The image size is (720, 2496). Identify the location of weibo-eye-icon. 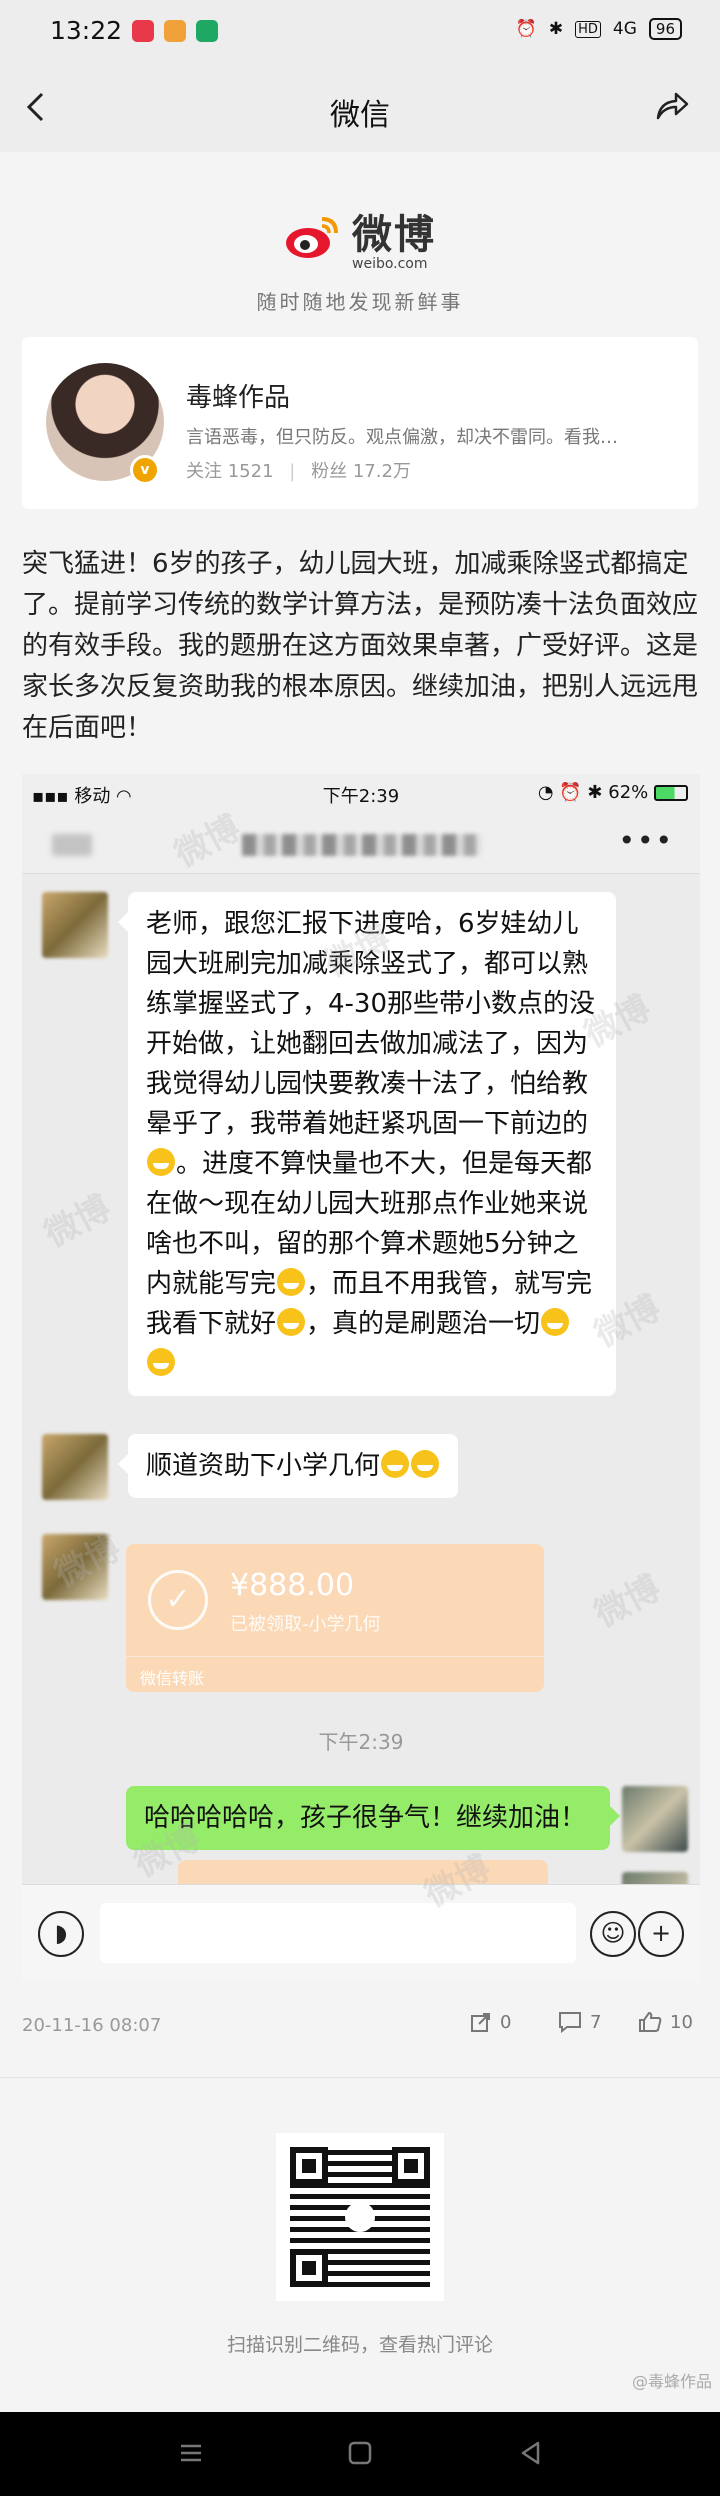
(312, 237).